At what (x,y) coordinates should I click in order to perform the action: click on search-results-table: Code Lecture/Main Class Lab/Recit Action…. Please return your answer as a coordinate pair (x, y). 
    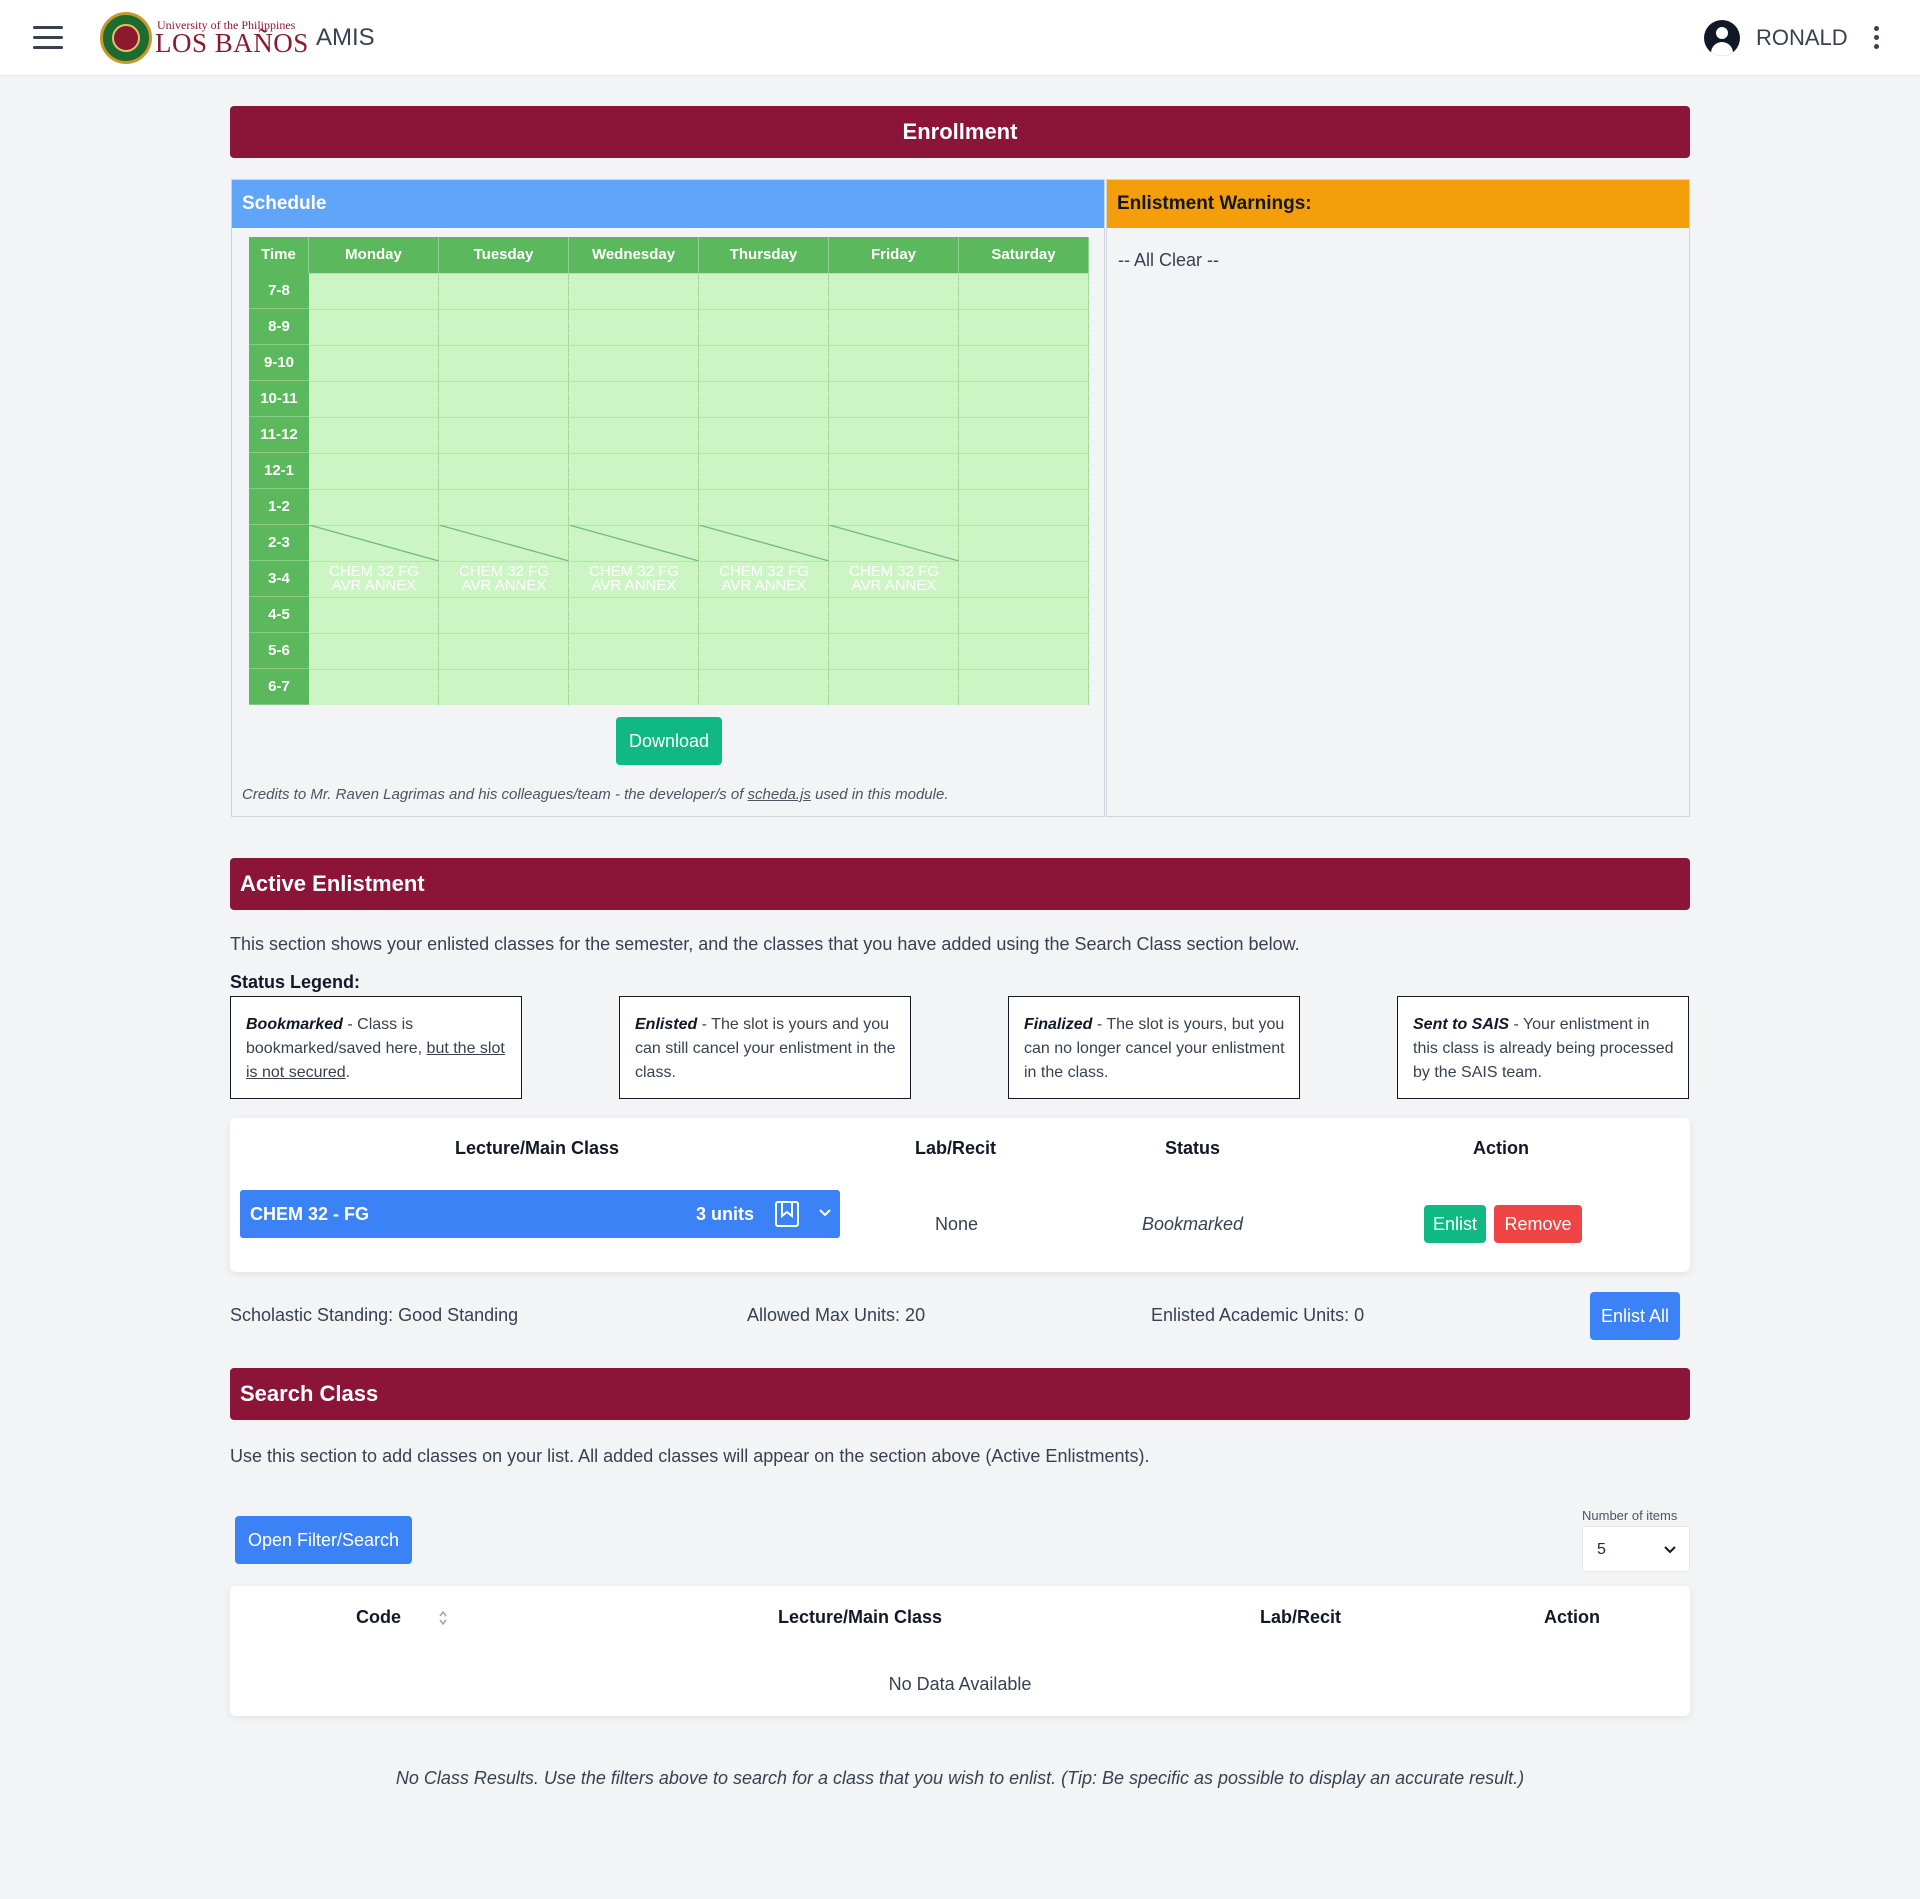
    Looking at the image, I should click on (960, 1651).